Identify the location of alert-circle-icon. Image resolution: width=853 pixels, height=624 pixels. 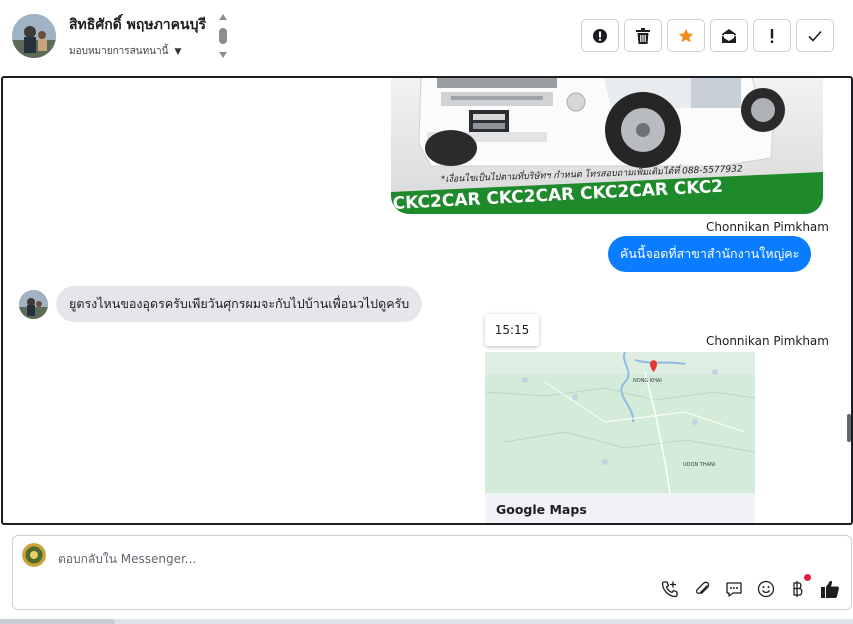
(600, 35).